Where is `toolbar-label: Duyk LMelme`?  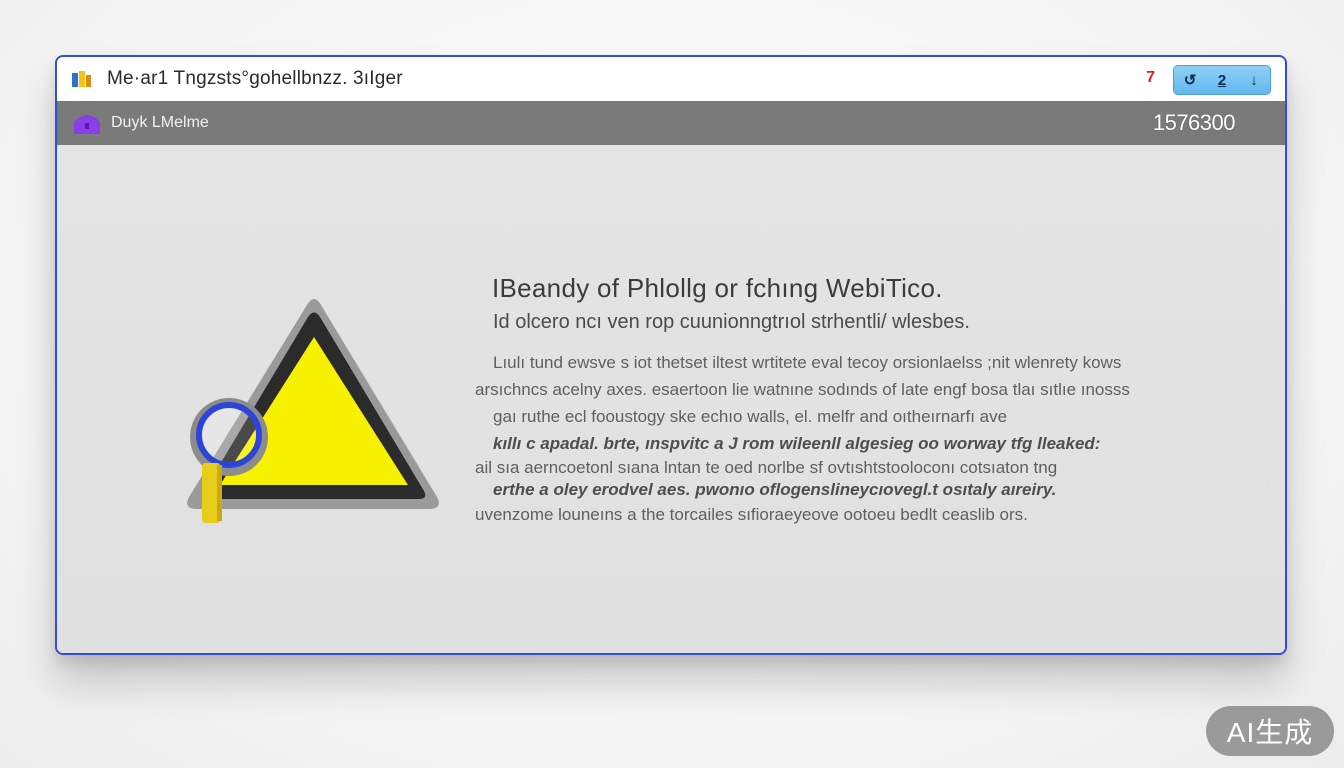
toolbar-label: Duyk LMelme is located at coordinates (160, 122).